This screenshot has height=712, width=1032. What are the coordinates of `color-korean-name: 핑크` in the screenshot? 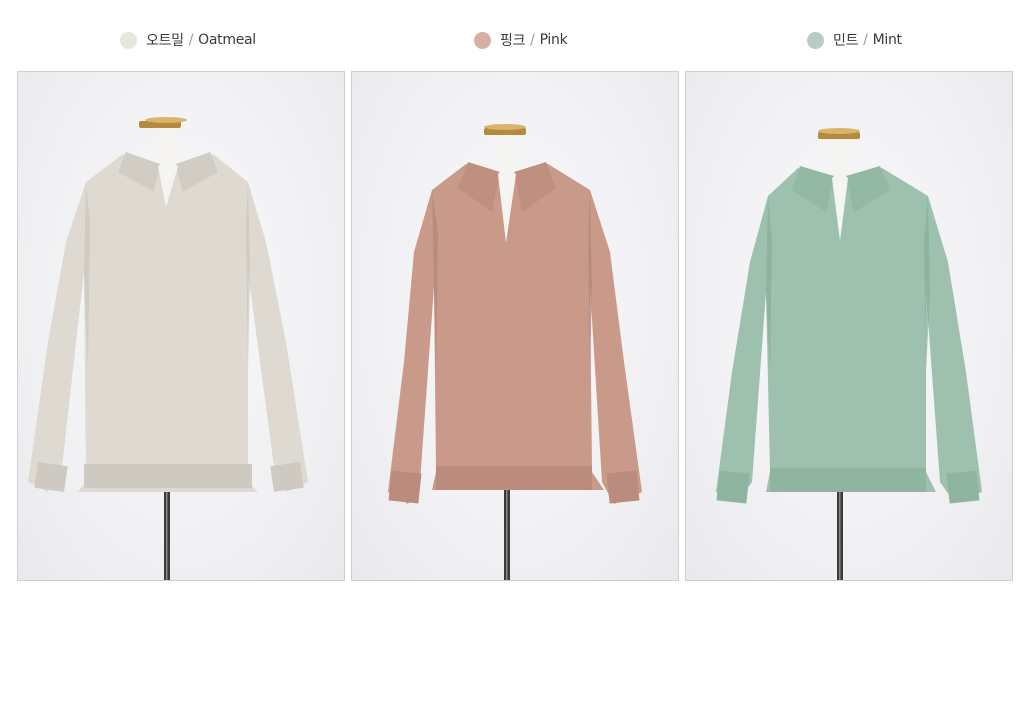 It's located at (513, 41).